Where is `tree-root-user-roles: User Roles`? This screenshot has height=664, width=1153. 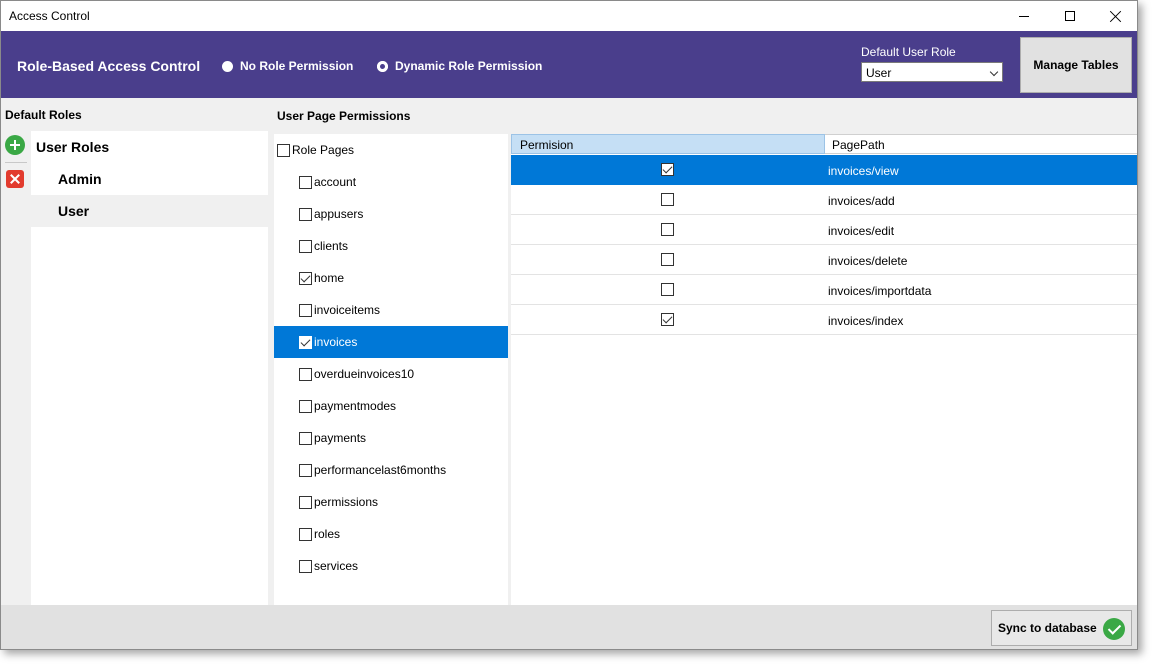 tree-root-user-roles: User Roles is located at coordinates (72, 147).